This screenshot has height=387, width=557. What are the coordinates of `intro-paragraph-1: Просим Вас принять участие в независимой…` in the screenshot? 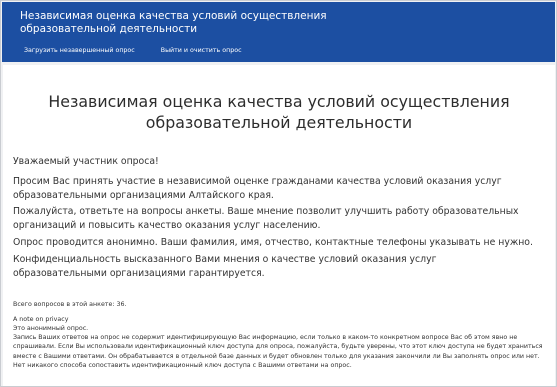 It's located at (257, 188).